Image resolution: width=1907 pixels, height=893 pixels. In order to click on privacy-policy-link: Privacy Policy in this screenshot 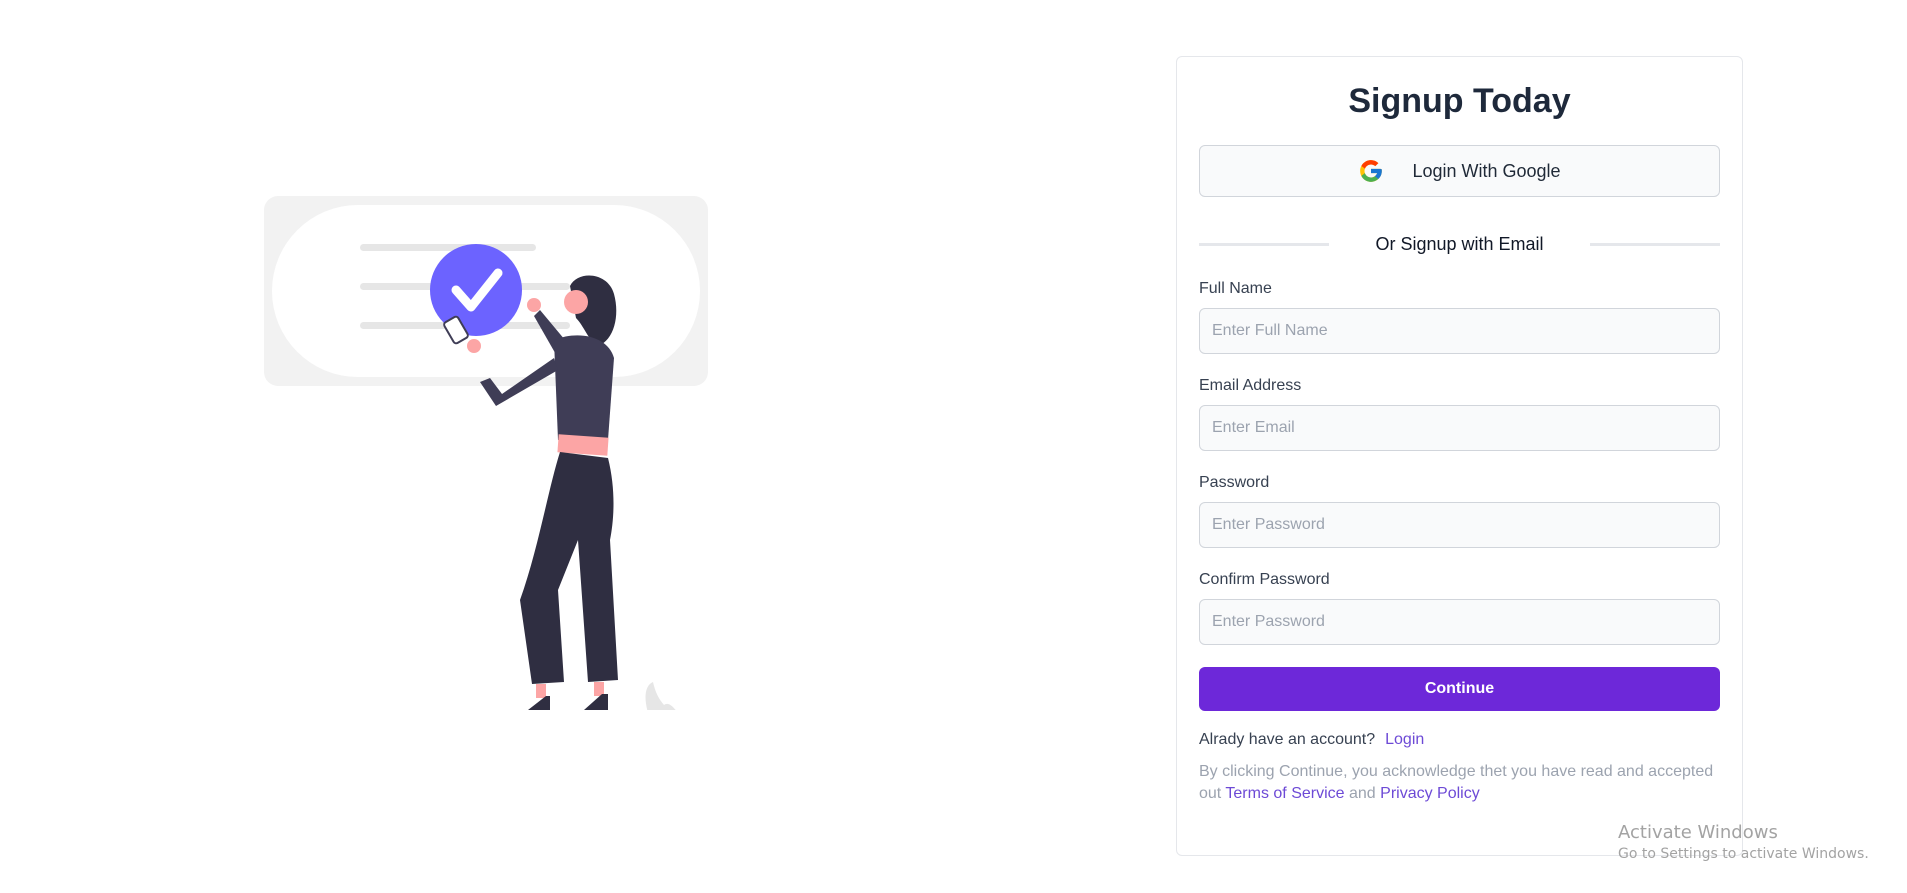, I will do `click(1430, 793)`.